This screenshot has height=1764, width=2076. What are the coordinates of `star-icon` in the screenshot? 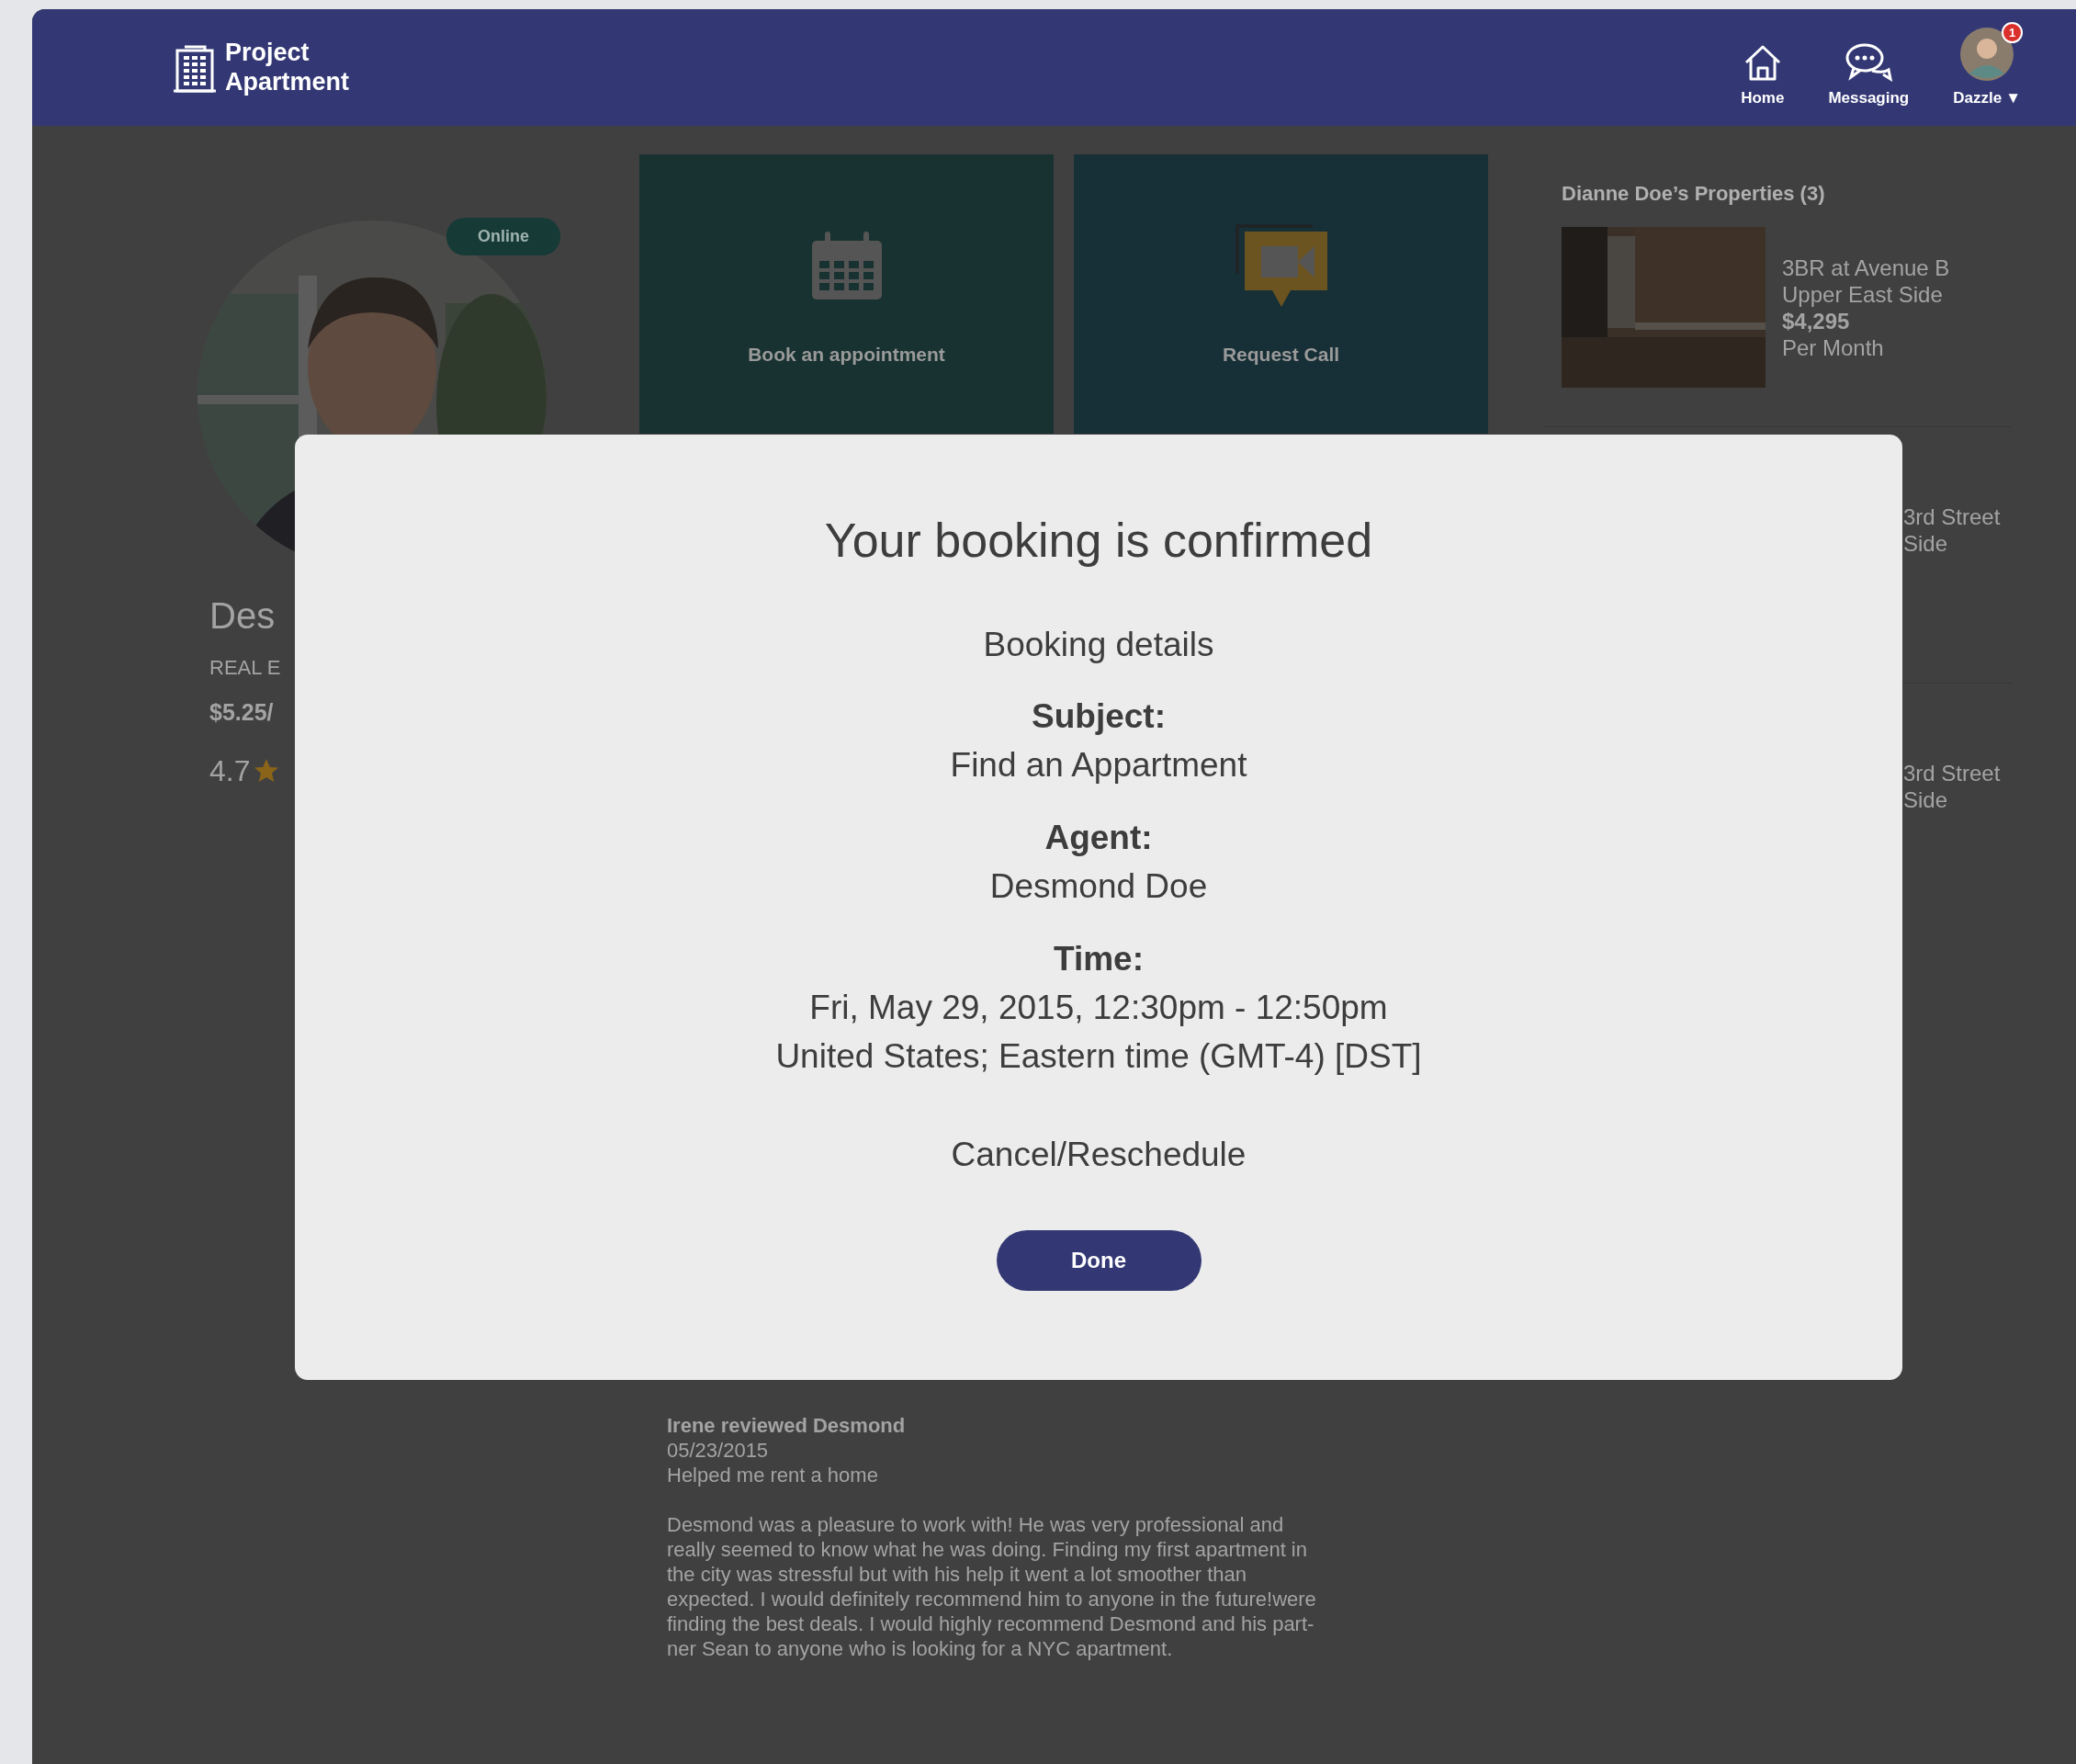 It's located at (267, 770).